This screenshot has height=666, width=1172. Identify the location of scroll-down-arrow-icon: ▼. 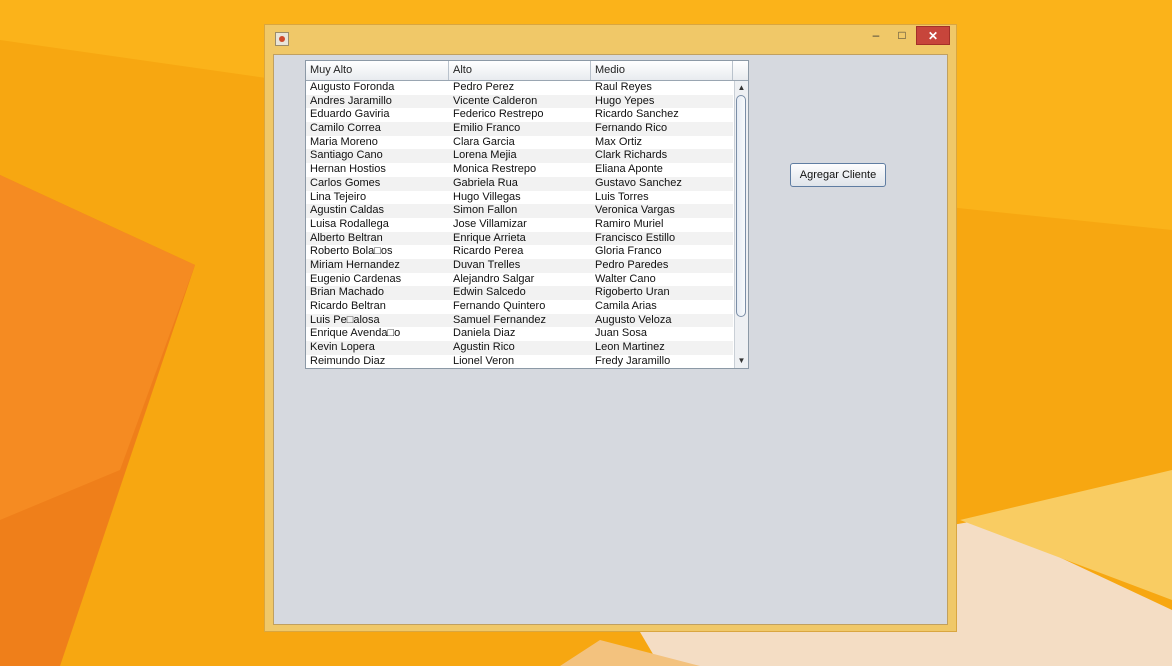
(741, 361).